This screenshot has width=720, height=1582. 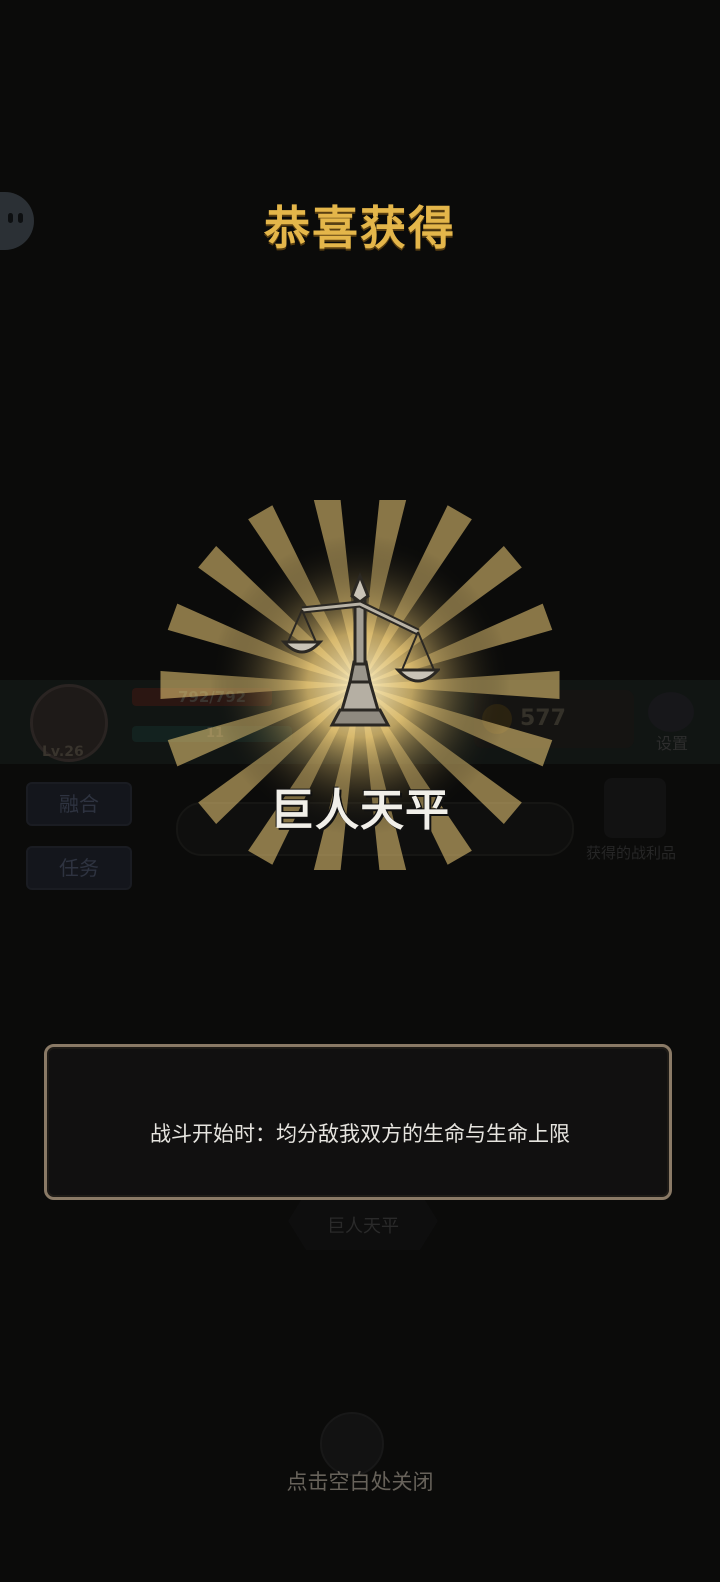 I want to click on popup-title: 恭喜获得, so click(x=360, y=228).